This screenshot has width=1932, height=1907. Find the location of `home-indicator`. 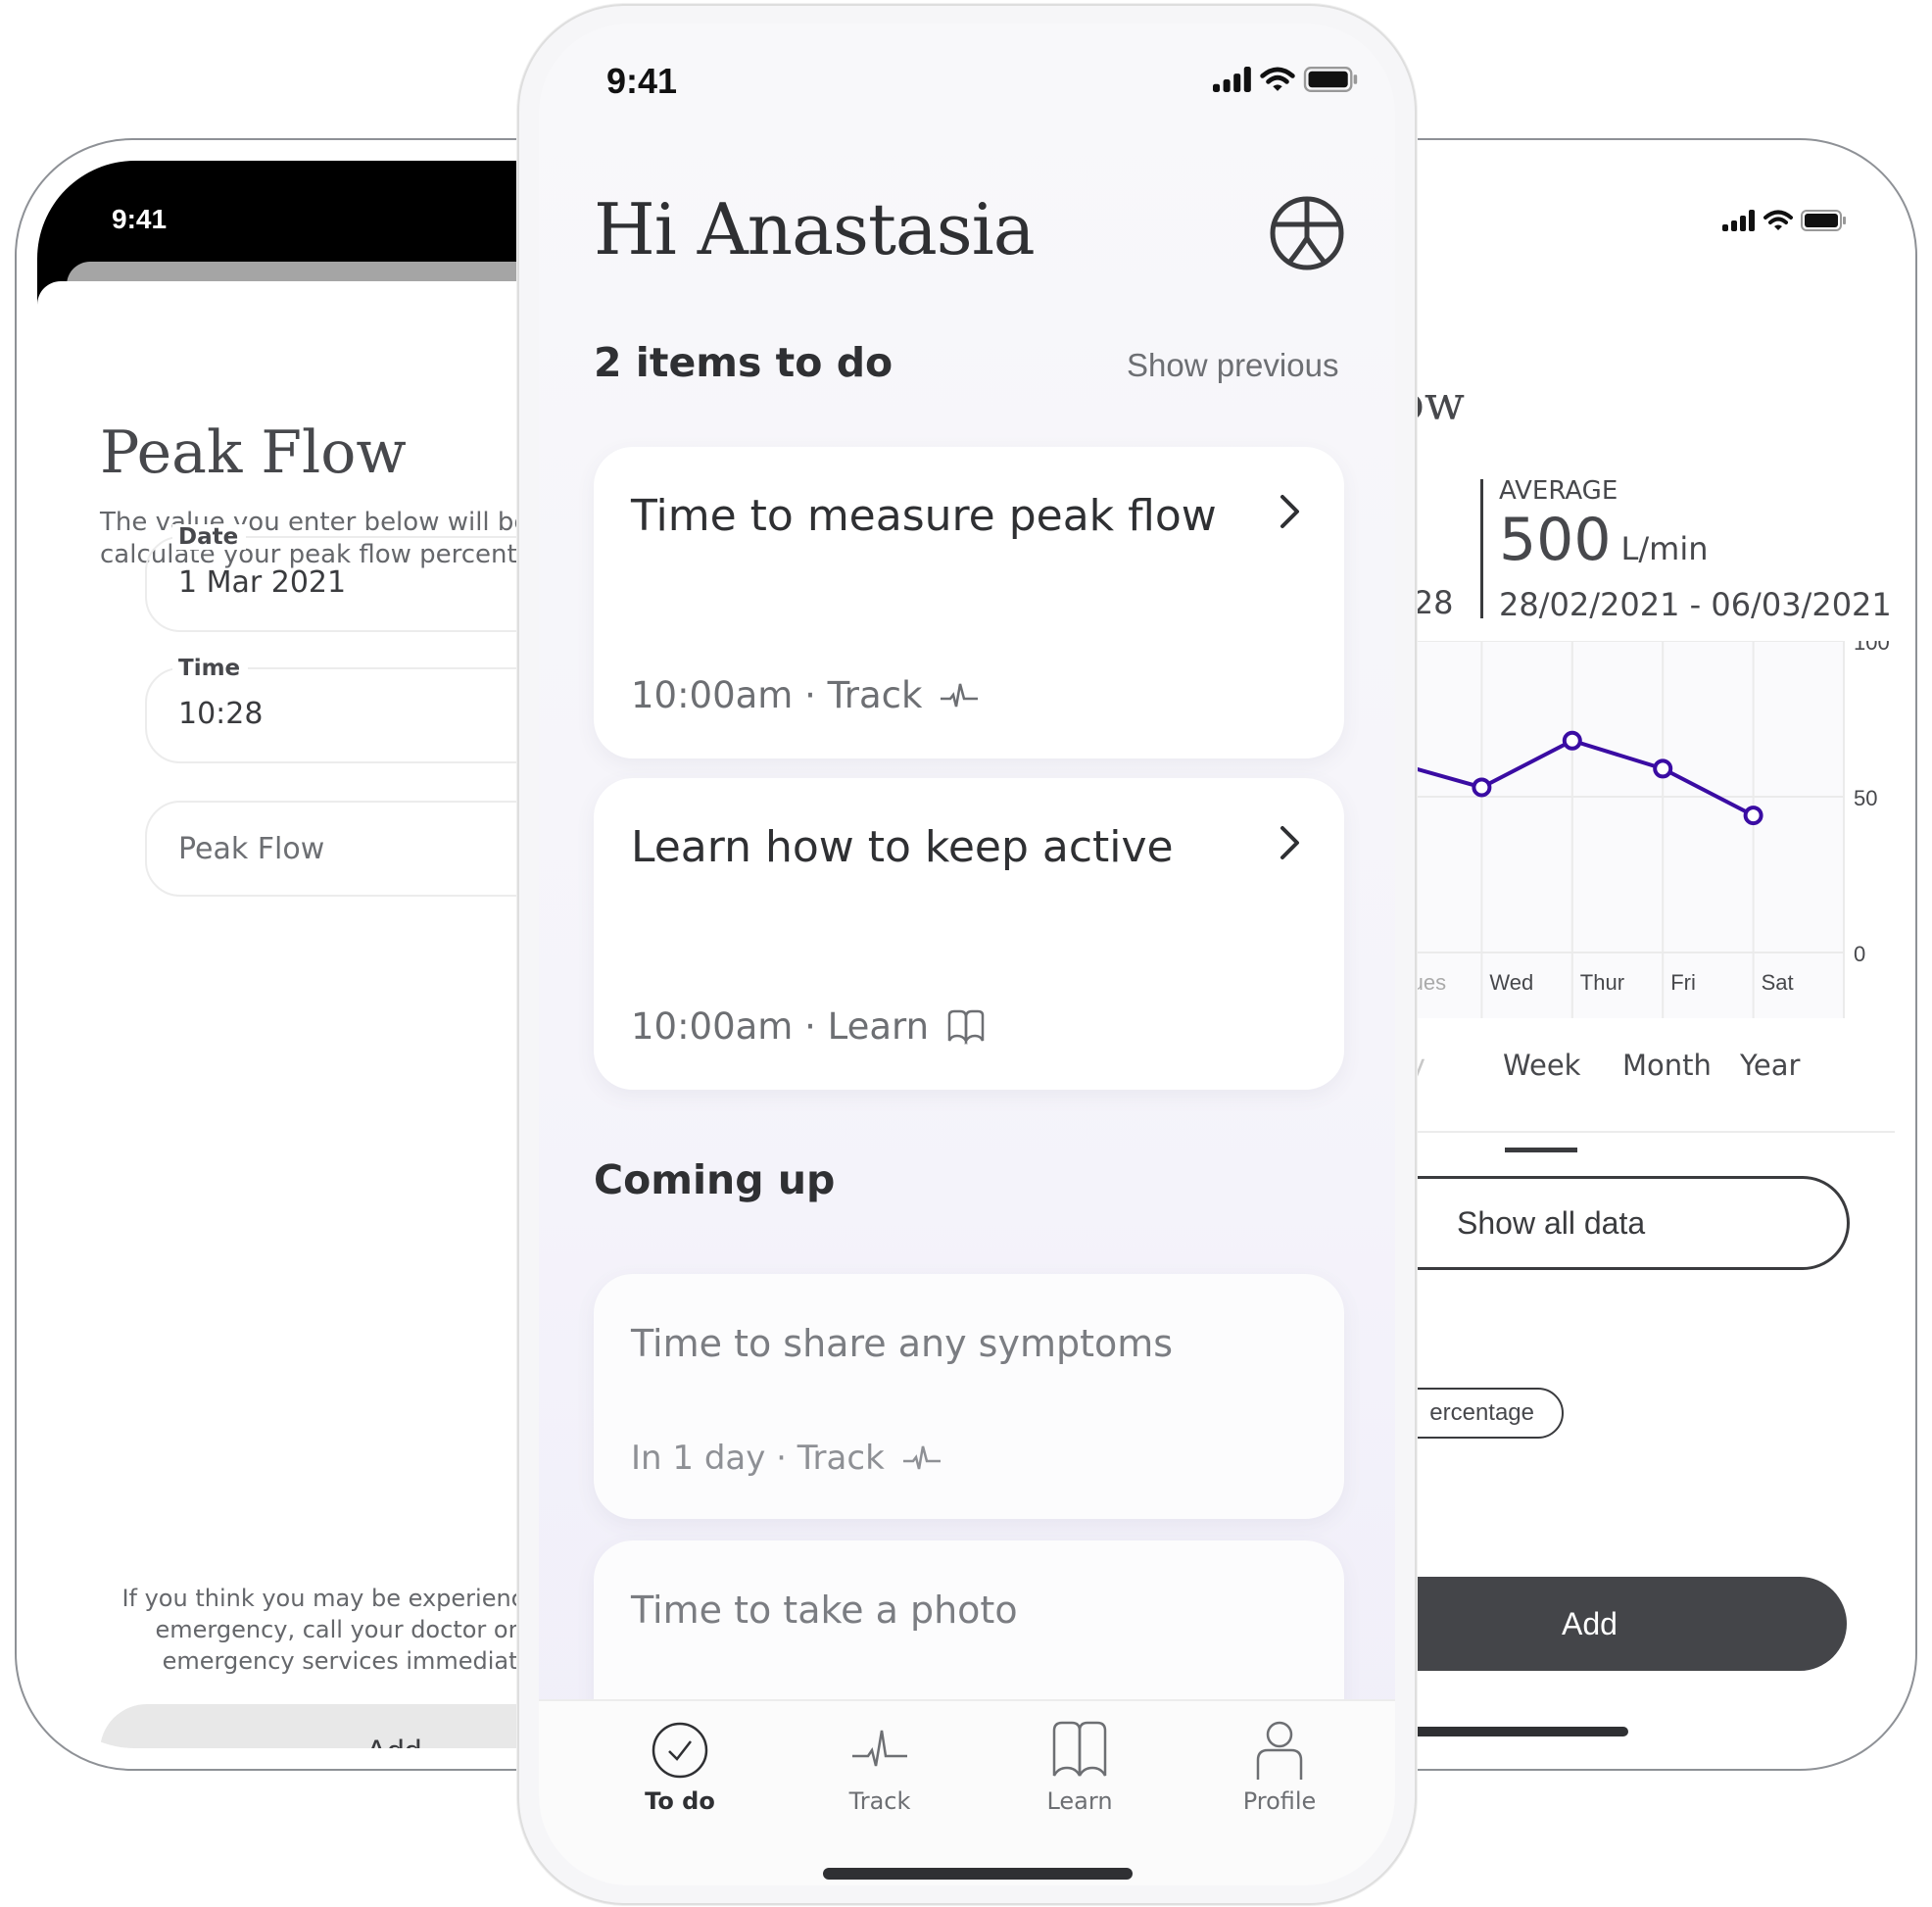

home-indicator is located at coordinates (978, 1874).